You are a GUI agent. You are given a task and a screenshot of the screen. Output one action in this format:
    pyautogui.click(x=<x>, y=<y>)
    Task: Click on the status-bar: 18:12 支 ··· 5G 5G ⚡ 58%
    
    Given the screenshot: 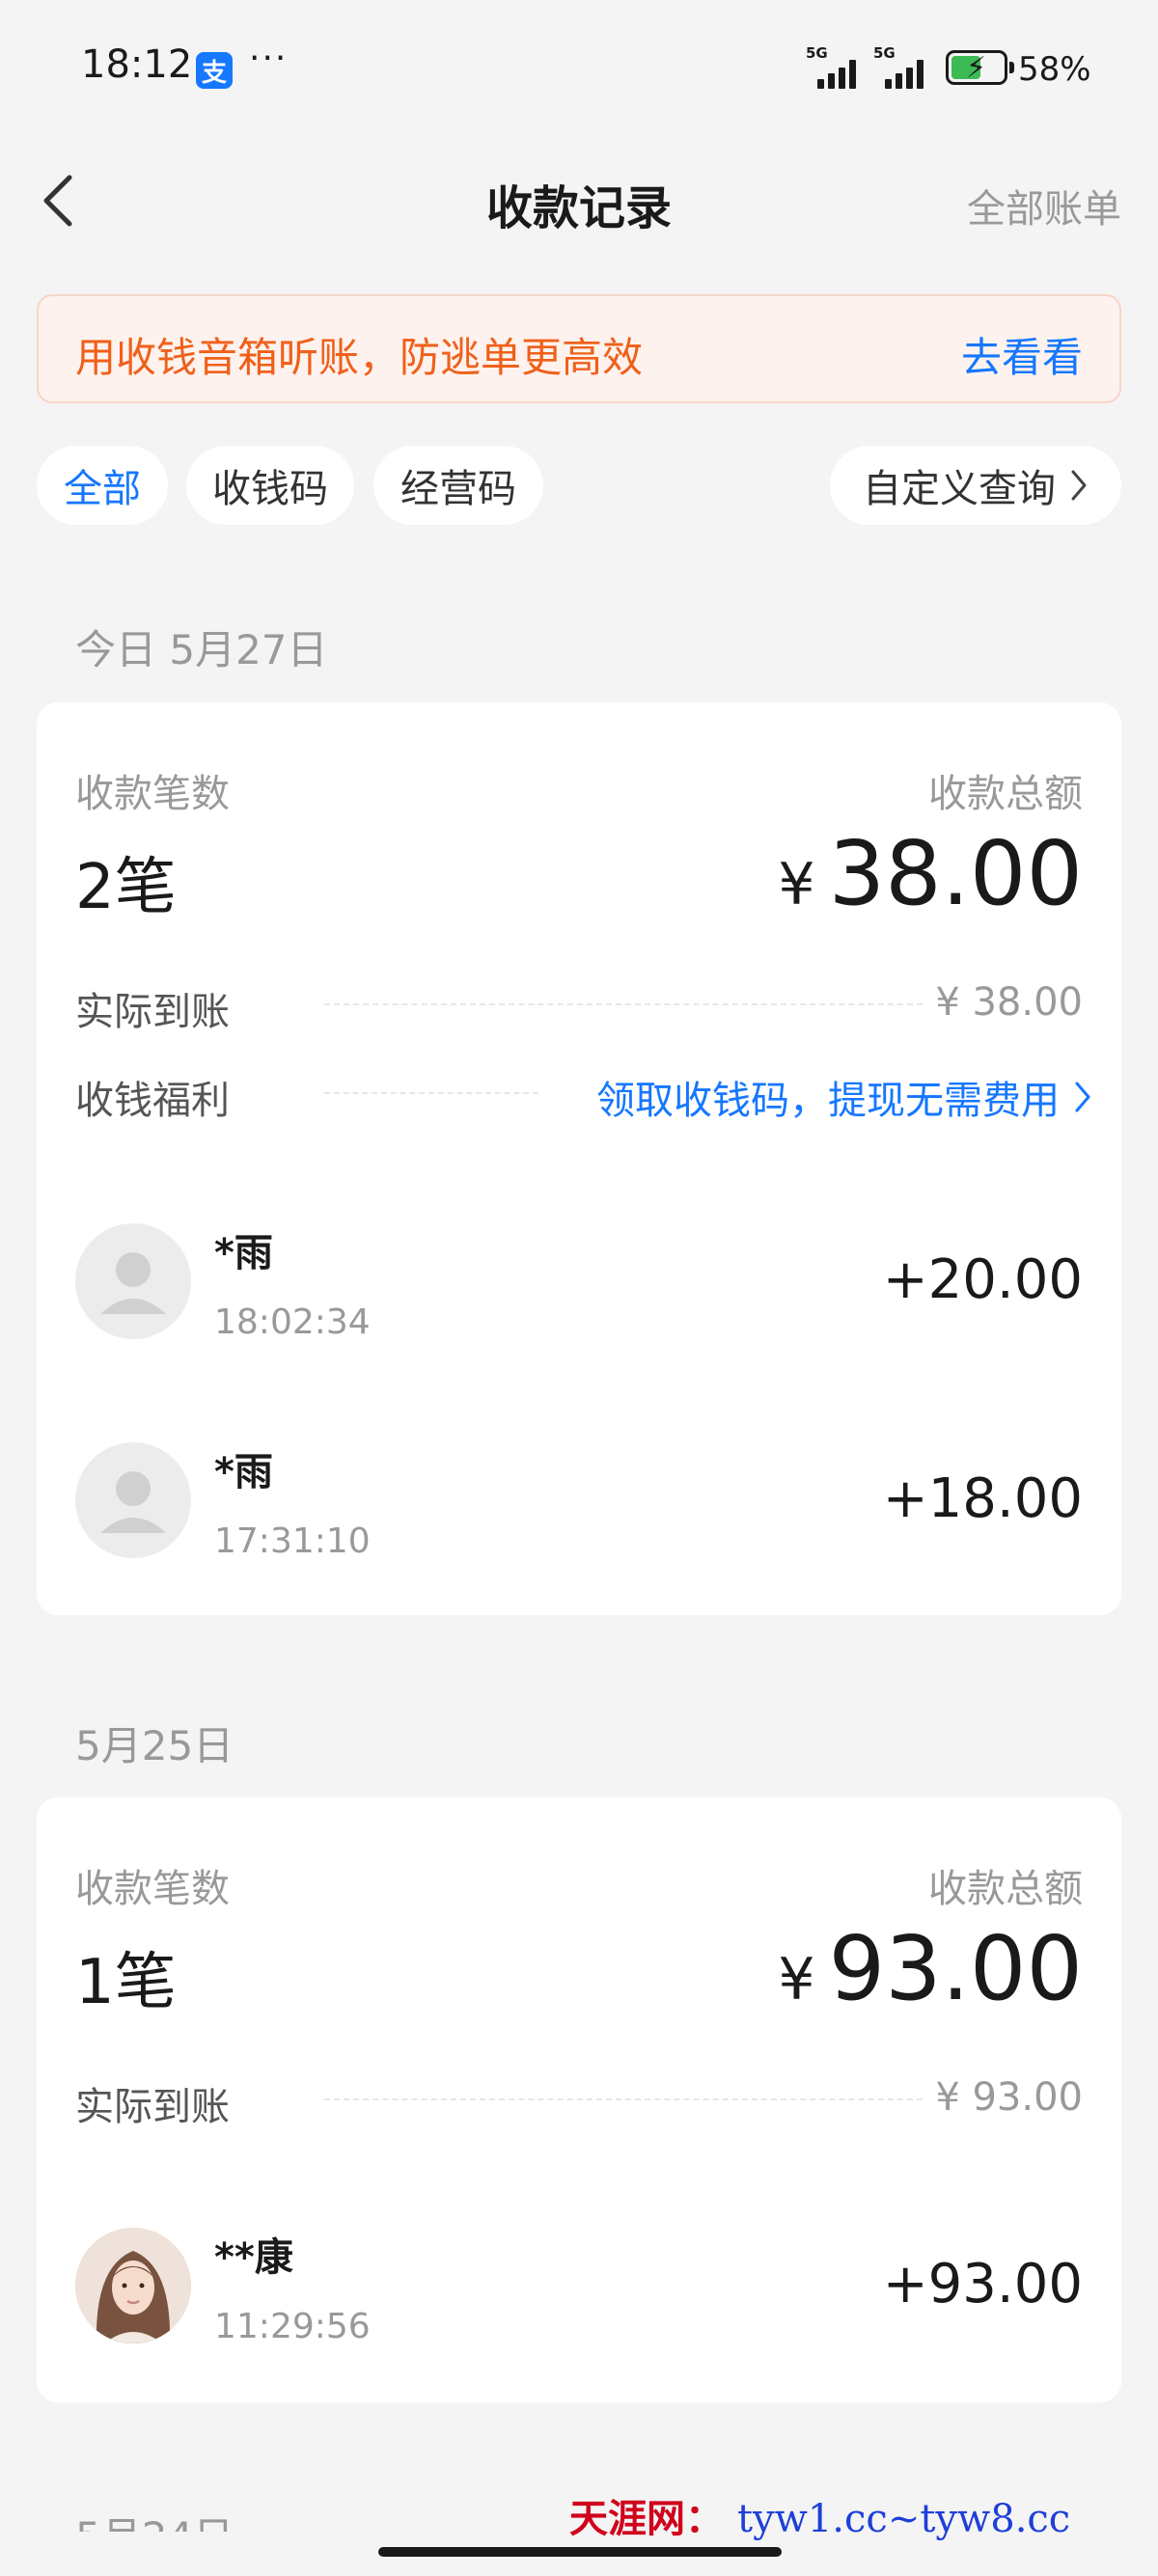 What is the action you would take?
    pyautogui.click(x=586, y=64)
    